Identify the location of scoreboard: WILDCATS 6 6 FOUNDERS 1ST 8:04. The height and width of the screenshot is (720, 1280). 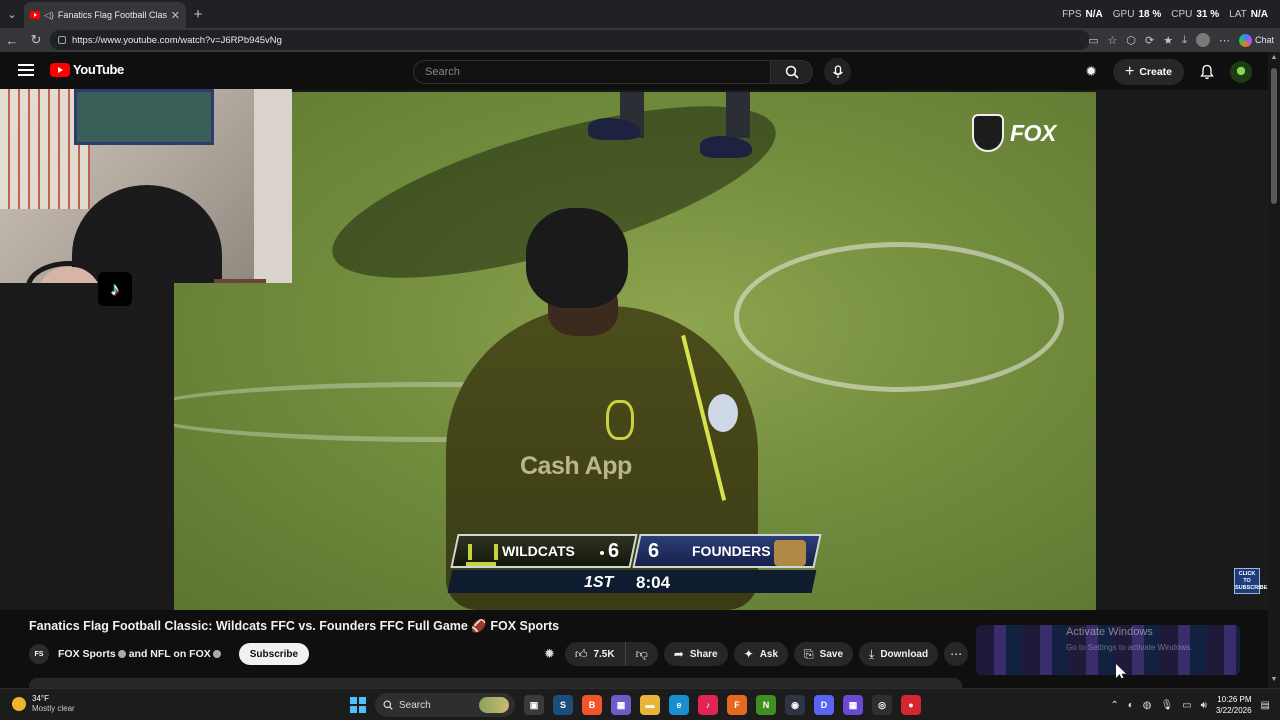
(634, 563).